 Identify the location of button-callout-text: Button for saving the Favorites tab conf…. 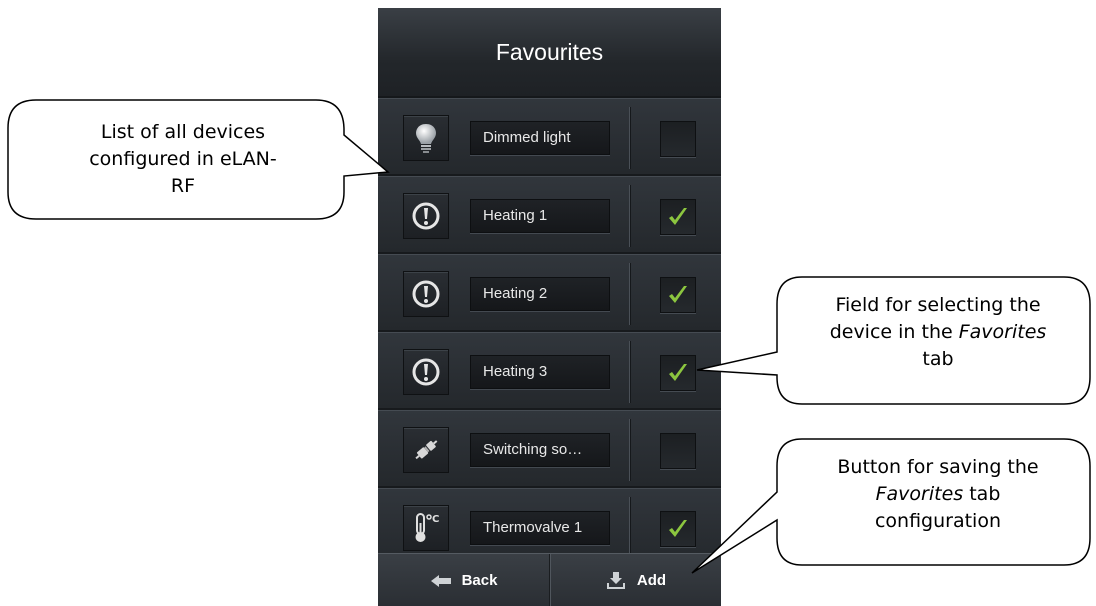
(938, 494).